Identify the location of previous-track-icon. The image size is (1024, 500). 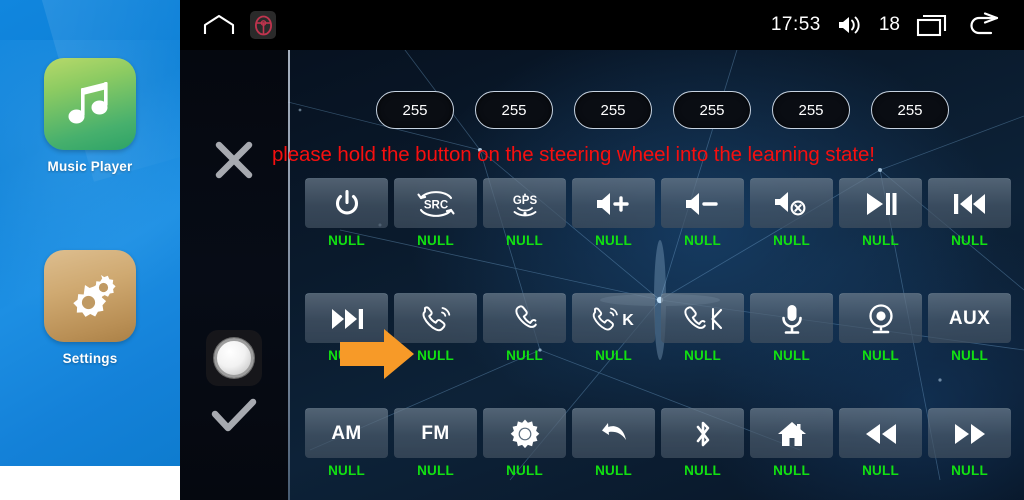
(969, 203).